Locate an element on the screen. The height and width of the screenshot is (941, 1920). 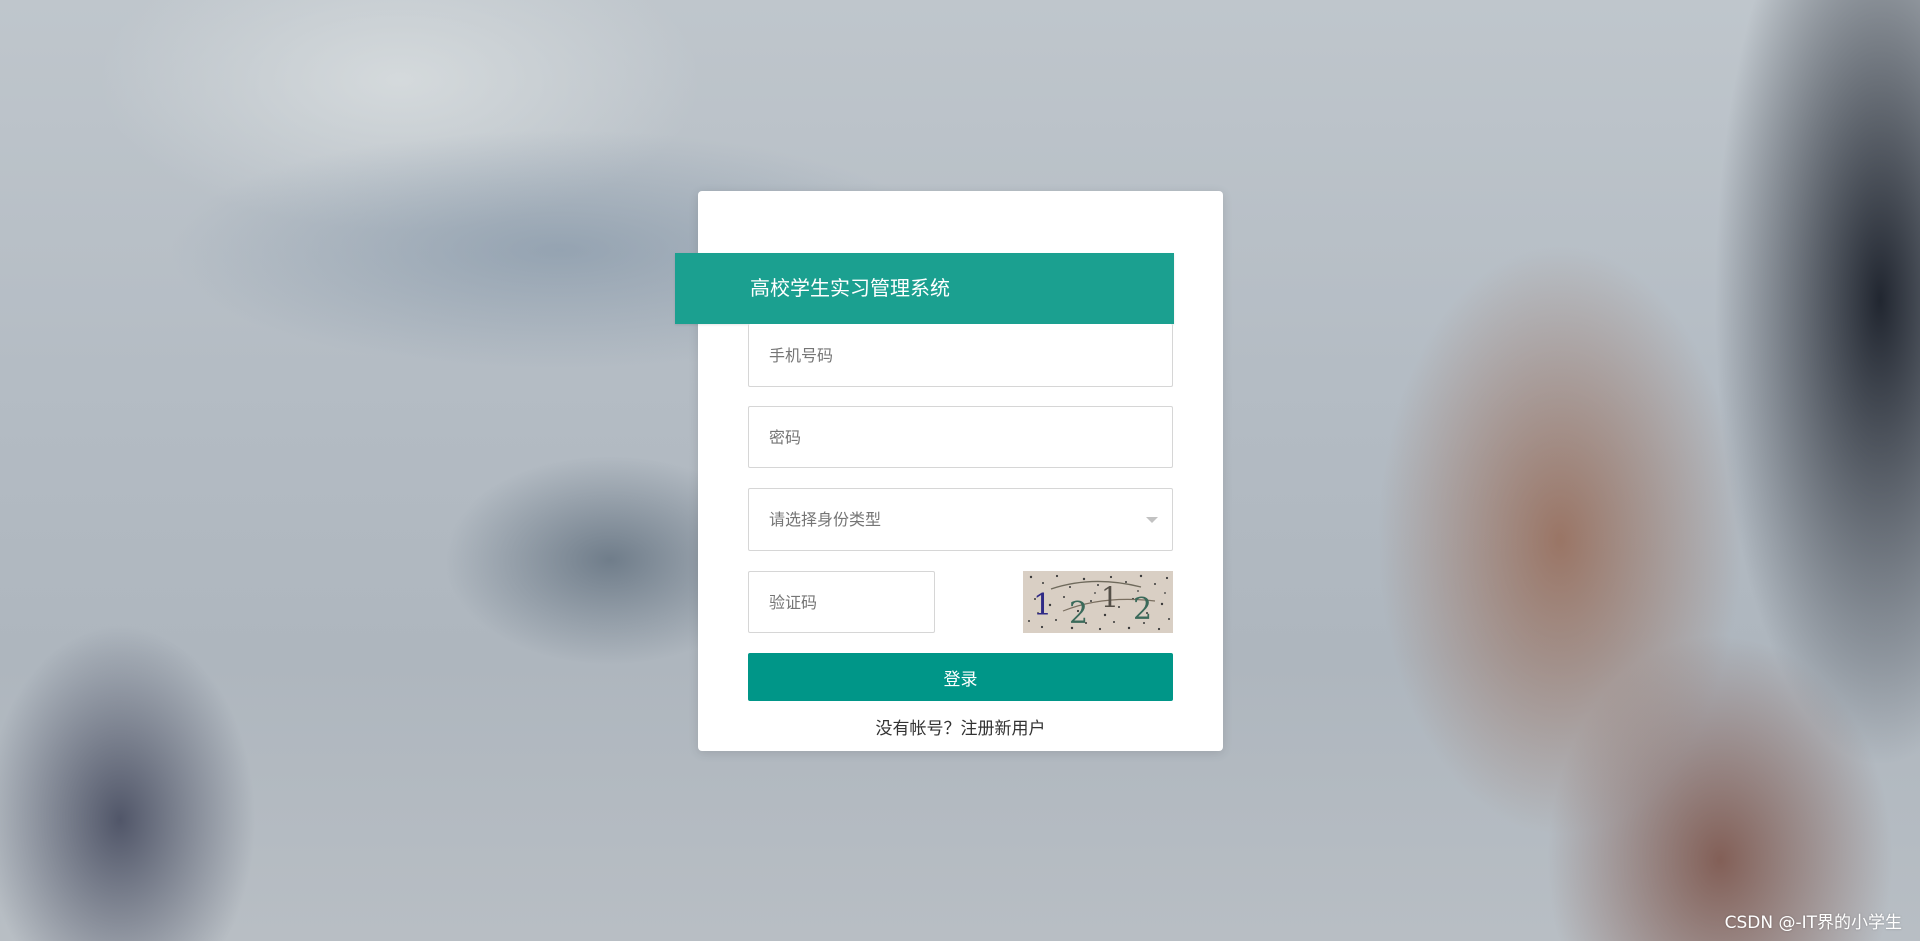
chevron-down-icon is located at coordinates (1152, 520).